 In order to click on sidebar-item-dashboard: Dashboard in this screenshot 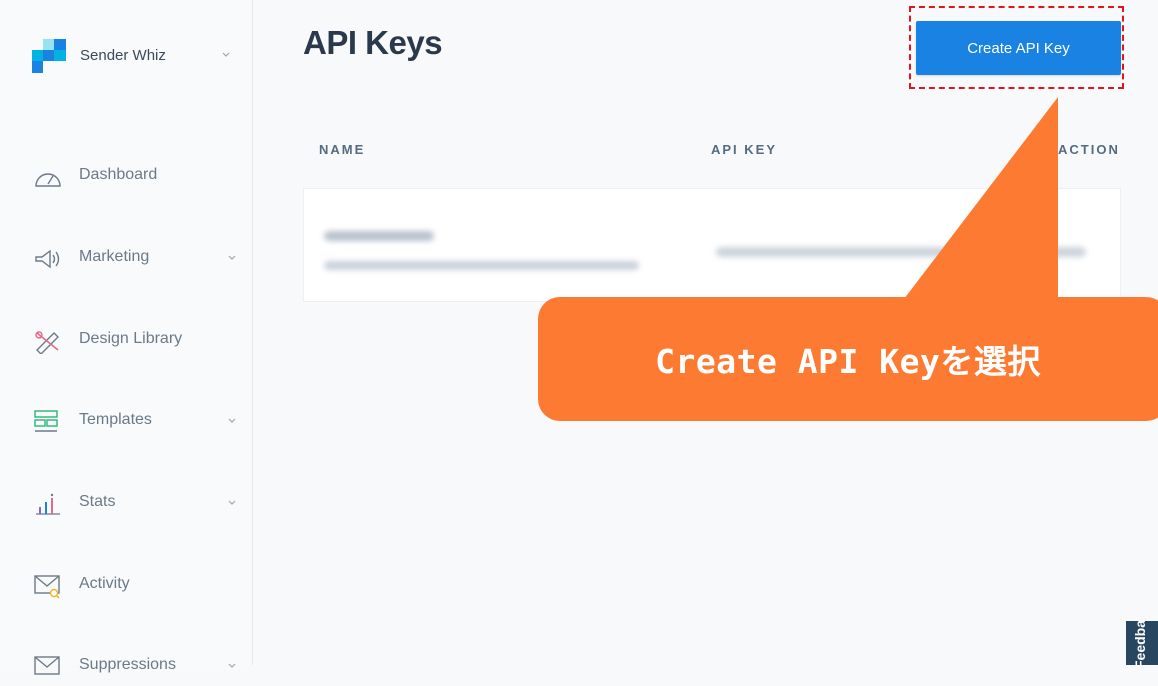, I will do `click(126, 176)`.